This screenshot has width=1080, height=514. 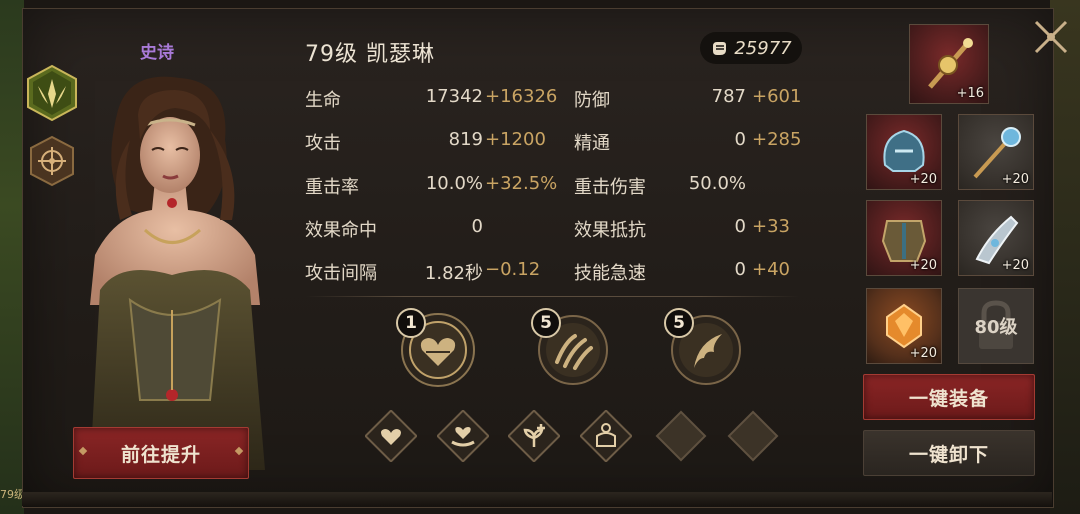 What do you see at coordinates (513, 269) in the screenshot?
I see `stat-bonus: −0.12` at bounding box center [513, 269].